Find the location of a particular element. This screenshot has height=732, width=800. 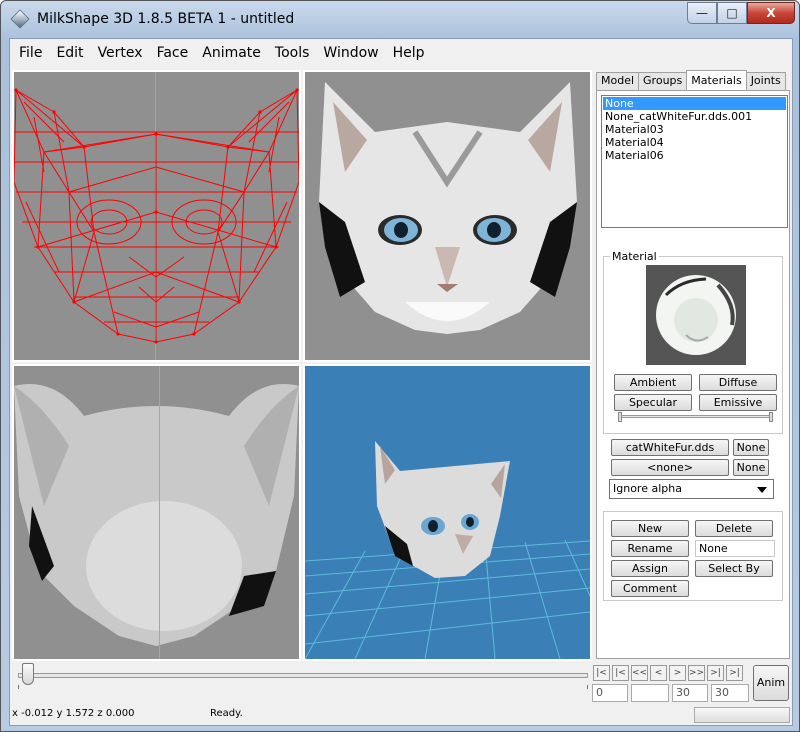

chevron-down-icon is located at coordinates (762, 490).